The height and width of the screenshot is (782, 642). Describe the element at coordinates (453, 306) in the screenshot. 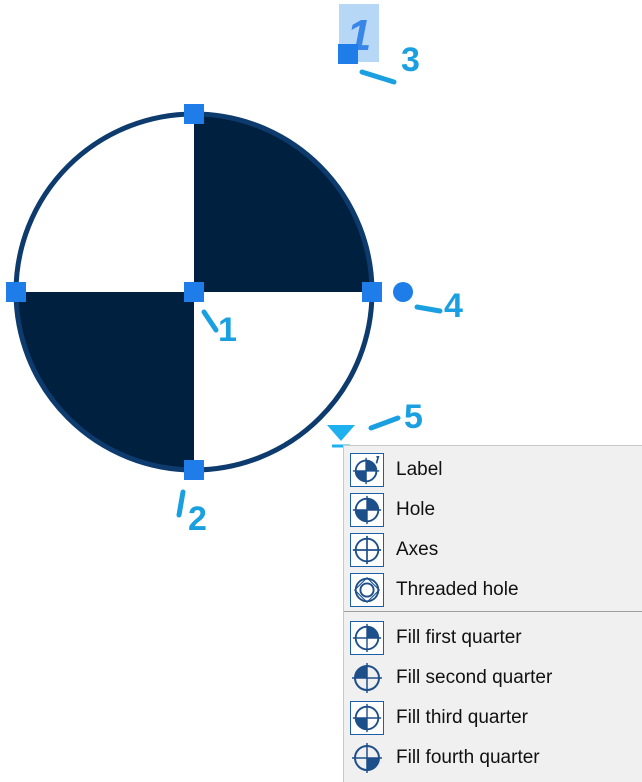

I see `callout-number-4: 4` at that location.